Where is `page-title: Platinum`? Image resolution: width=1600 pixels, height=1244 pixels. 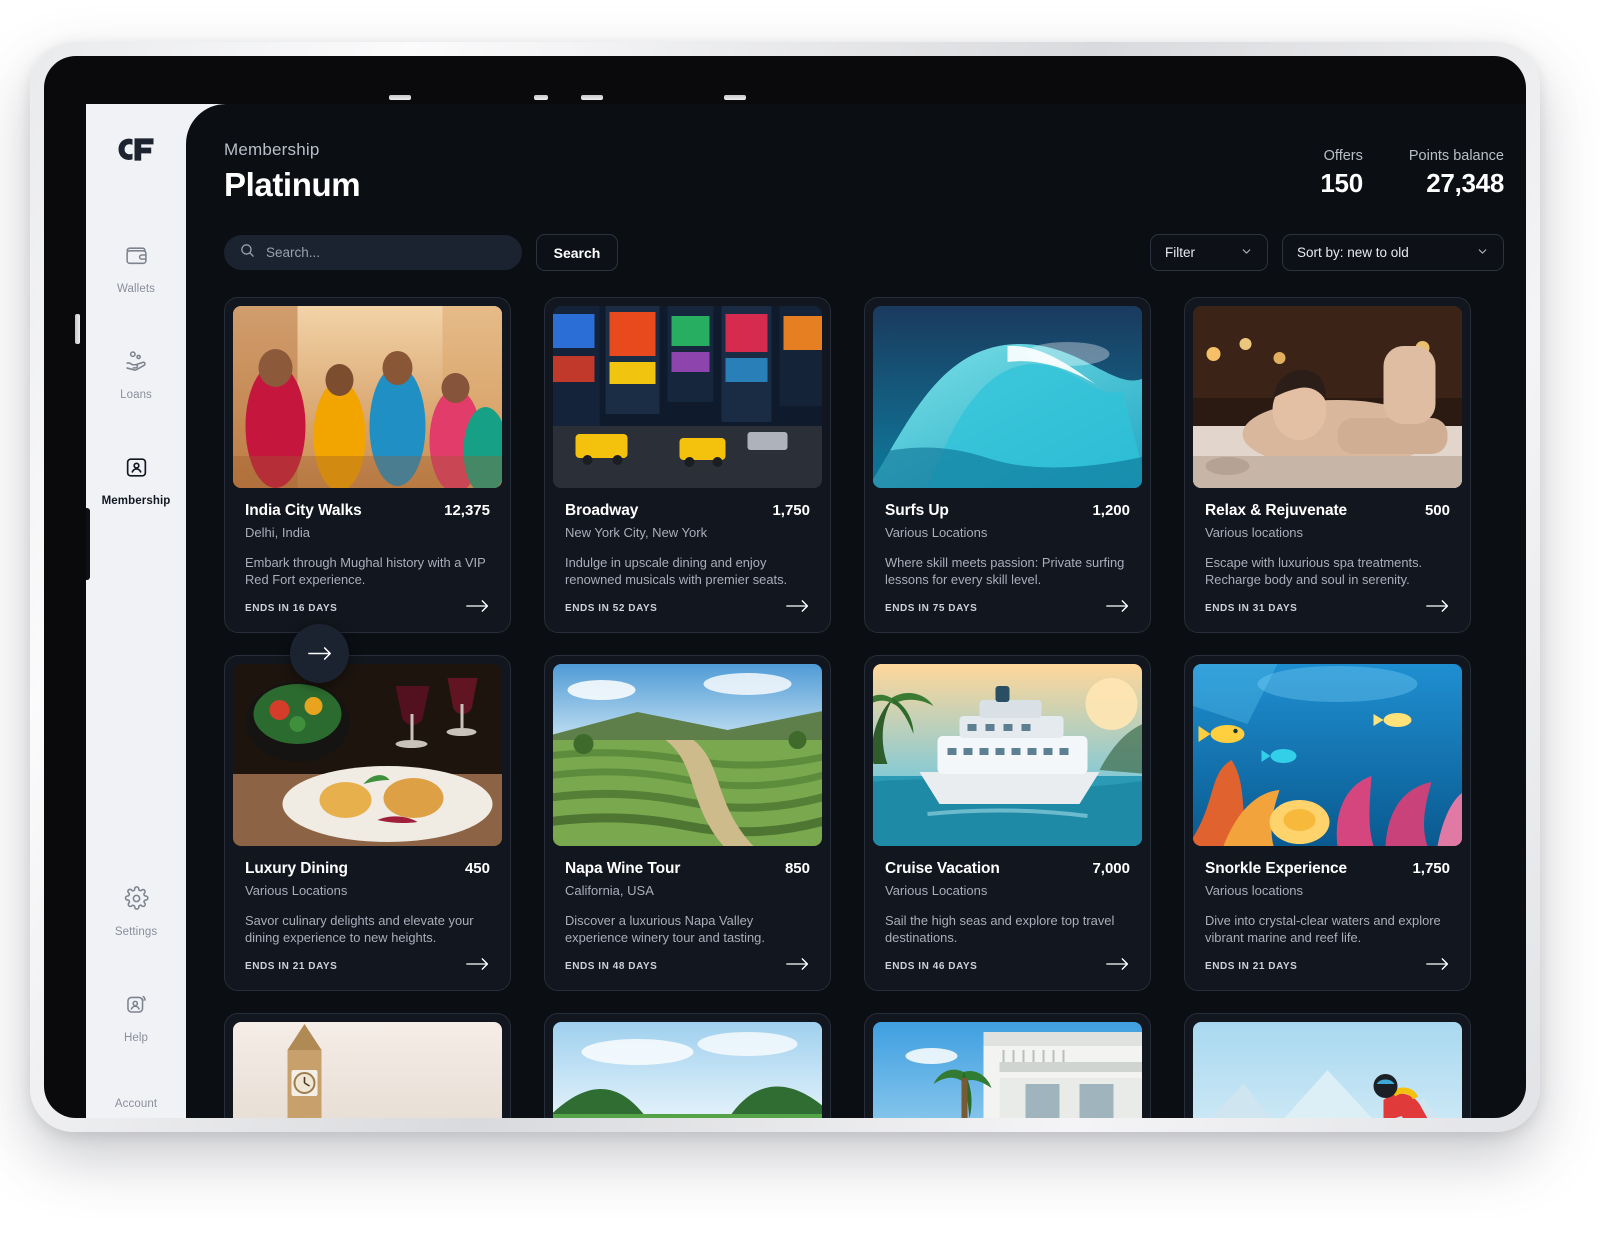
page-title: Platinum is located at coordinates (292, 184).